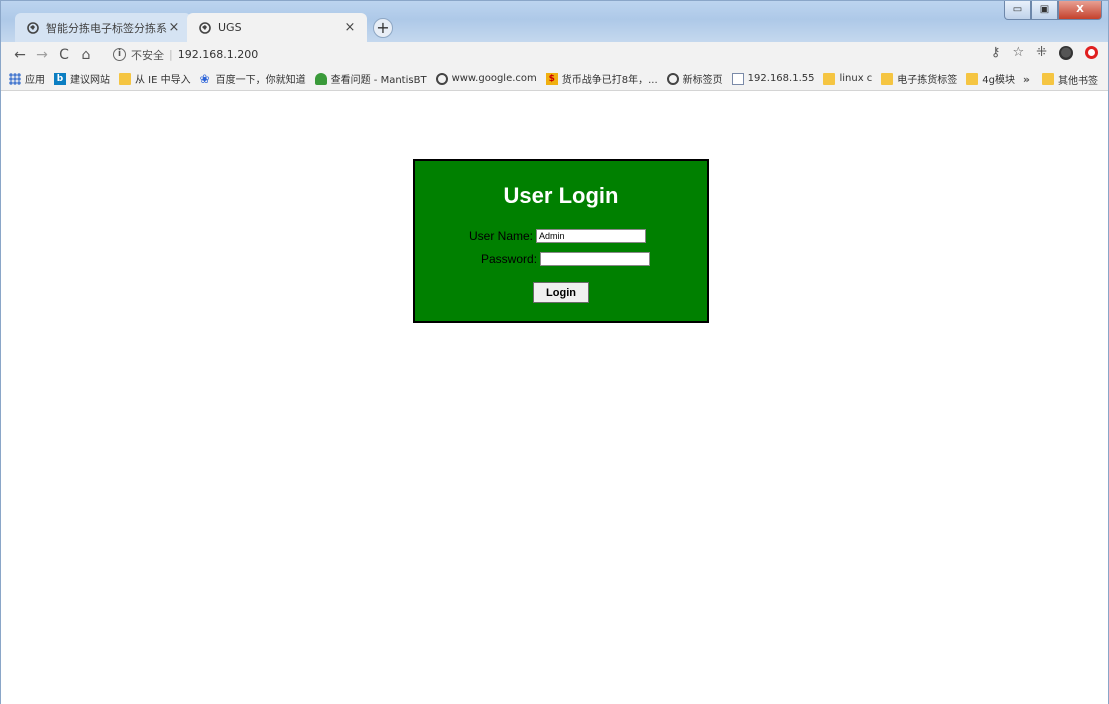 Image resolution: width=1109 pixels, height=704 pixels. I want to click on bookmark-ip-55: 192.168.1.55, so click(773, 78).